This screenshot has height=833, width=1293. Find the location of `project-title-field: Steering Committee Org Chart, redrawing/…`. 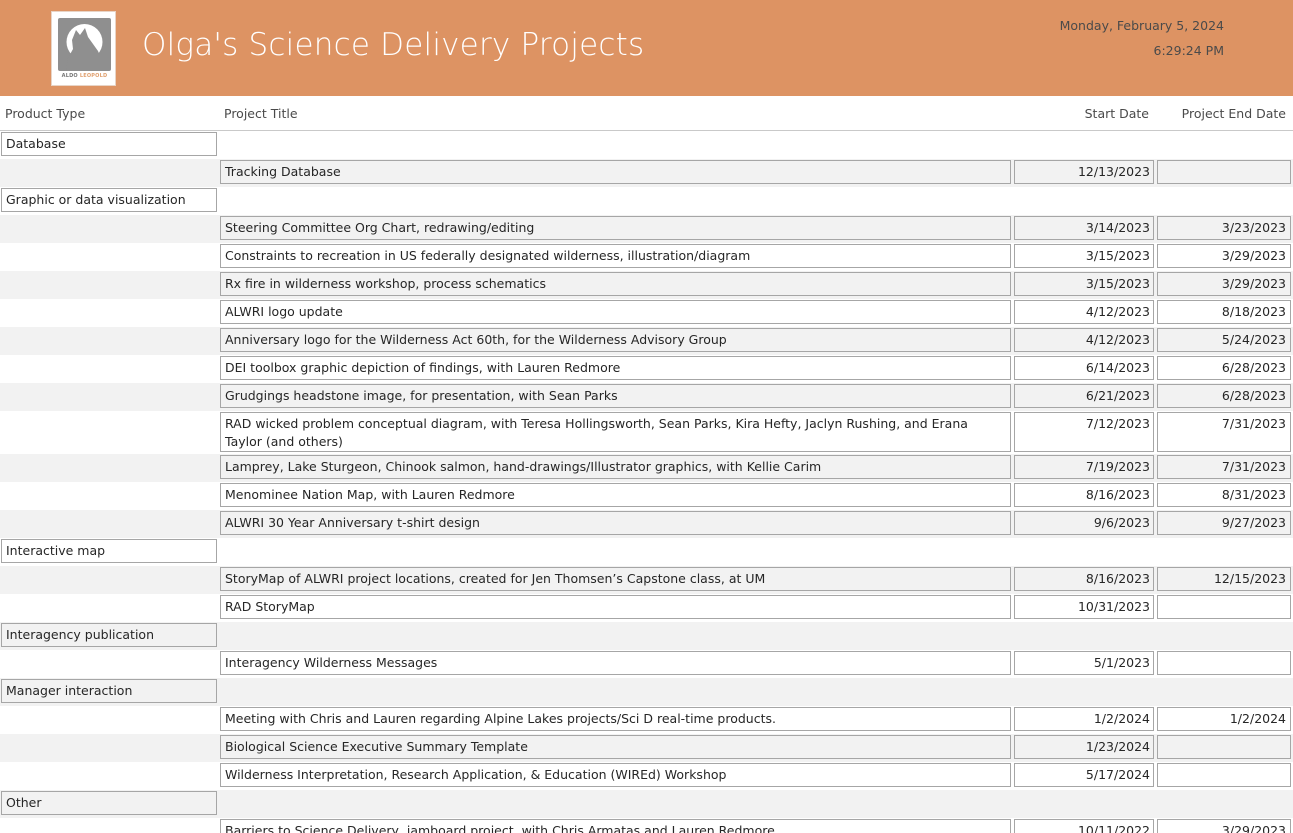

project-title-field: Steering Committee Org Chart, redrawing/… is located at coordinates (615, 228).